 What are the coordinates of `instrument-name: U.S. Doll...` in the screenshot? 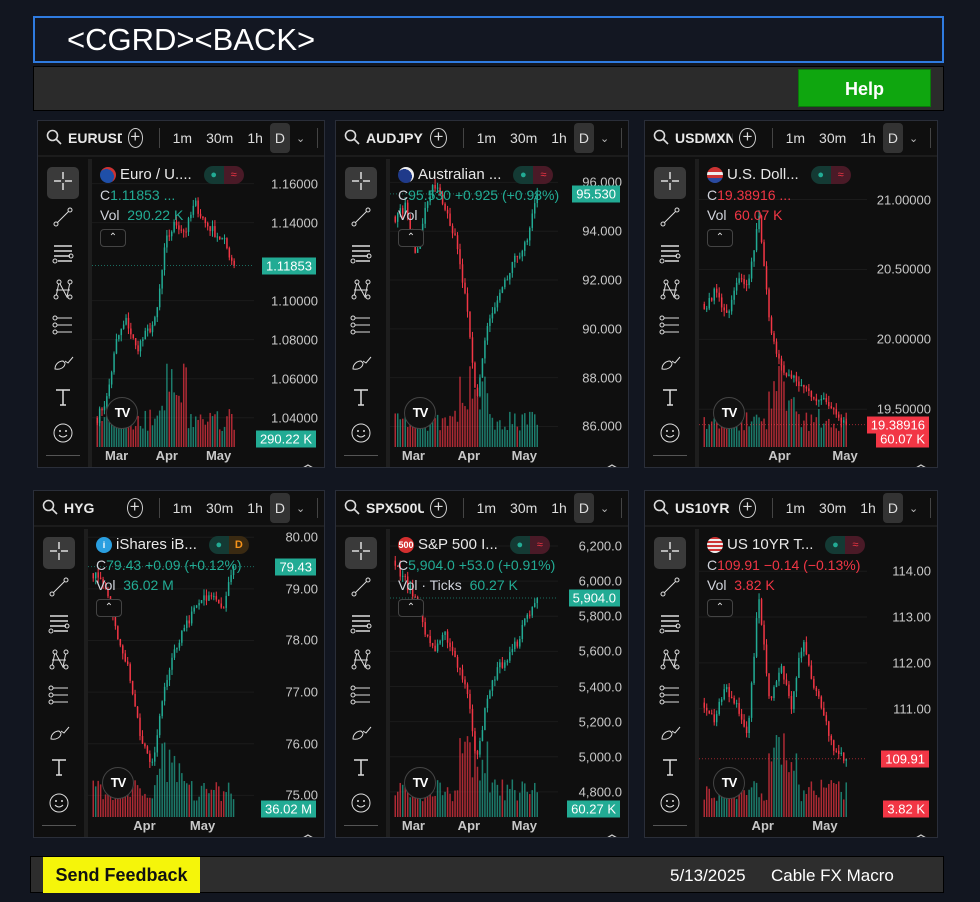 It's located at (763, 175).